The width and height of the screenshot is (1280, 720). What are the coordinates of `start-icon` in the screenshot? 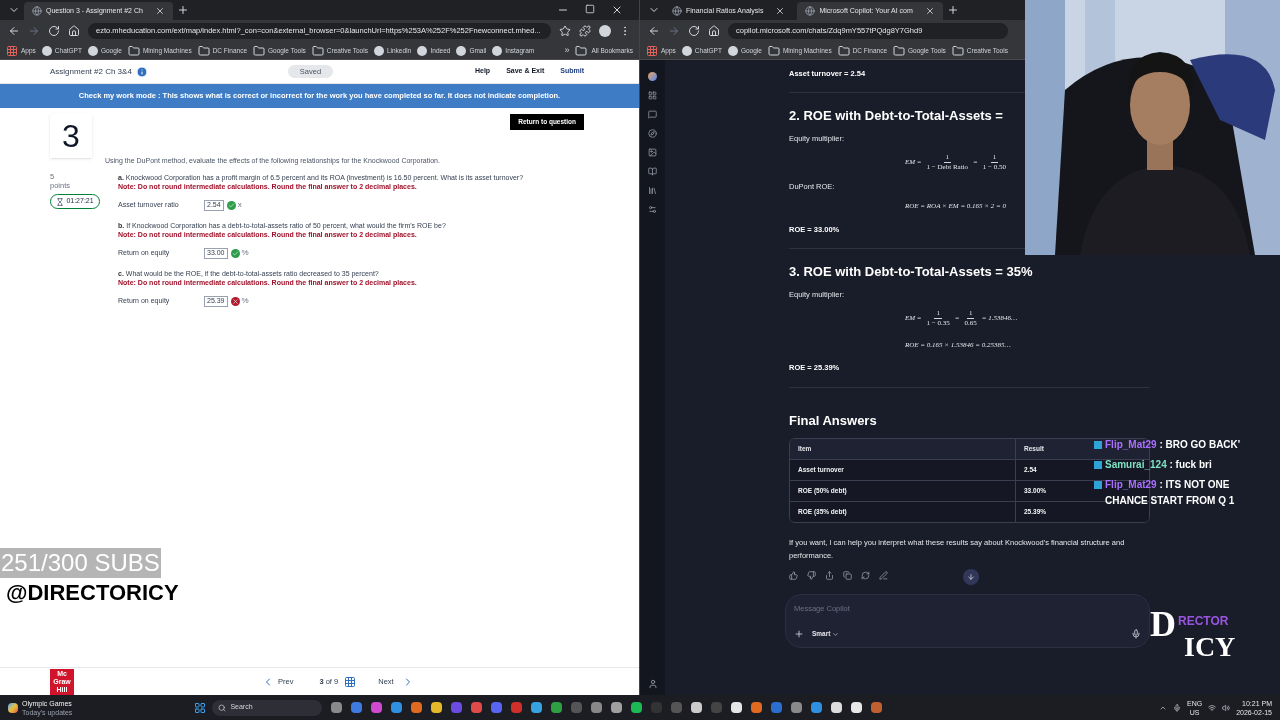 It's located at (200, 707).